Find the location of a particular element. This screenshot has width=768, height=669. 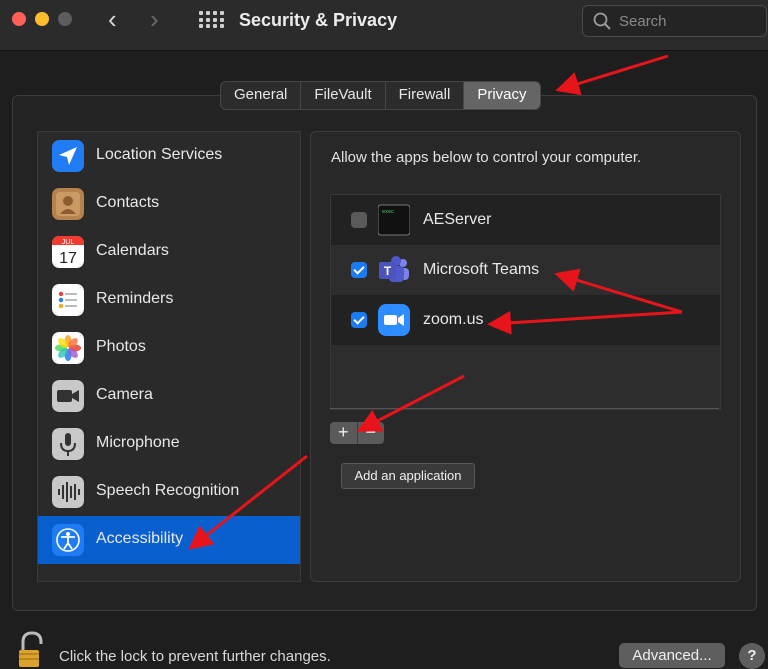

photos-flower-icon is located at coordinates (68, 348).